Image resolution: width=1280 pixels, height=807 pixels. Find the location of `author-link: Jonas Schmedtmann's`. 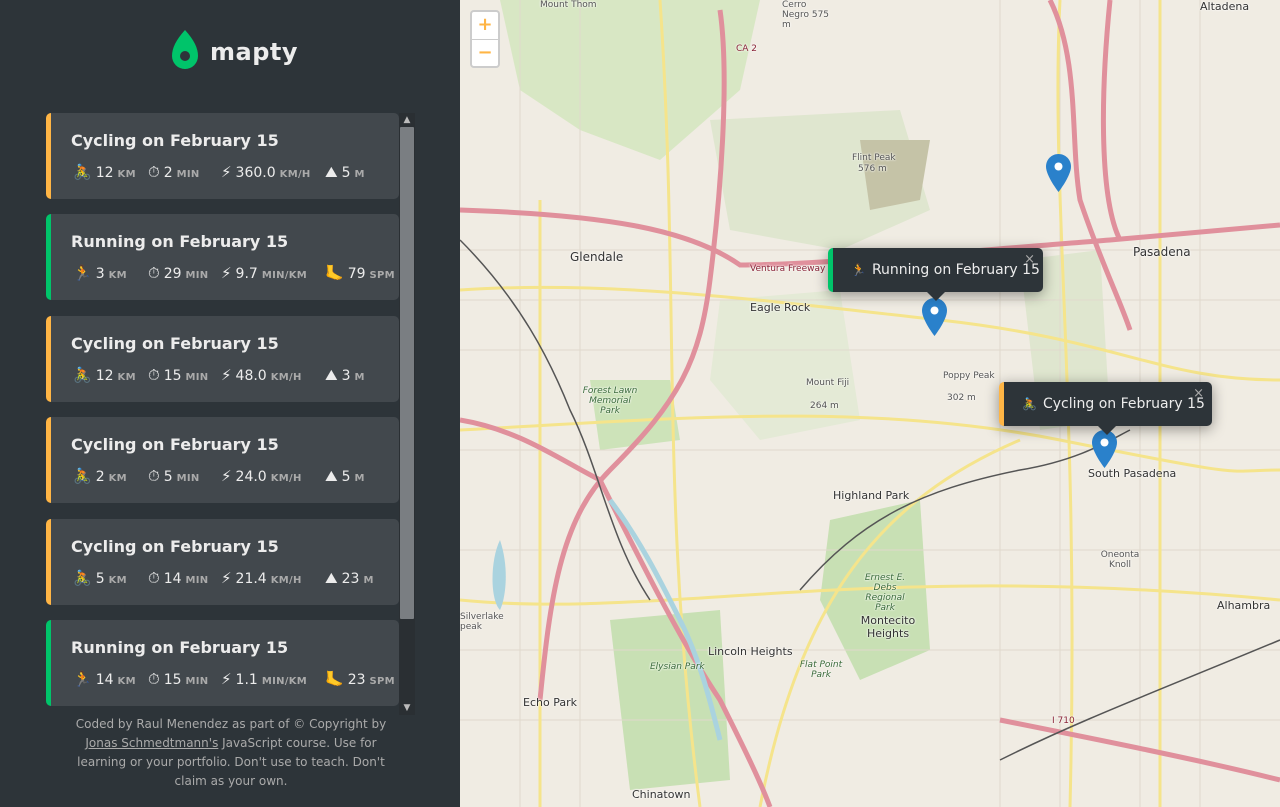

author-link: Jonas Schmedtmann's is located at coordinates (151, 743).